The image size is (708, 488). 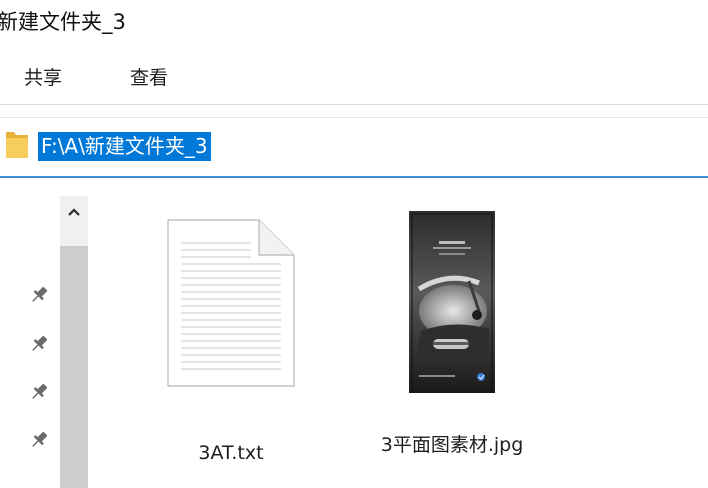 I want to click on address-path-input: F:\A\新建文件夹_3, so click(x=124, y=146).